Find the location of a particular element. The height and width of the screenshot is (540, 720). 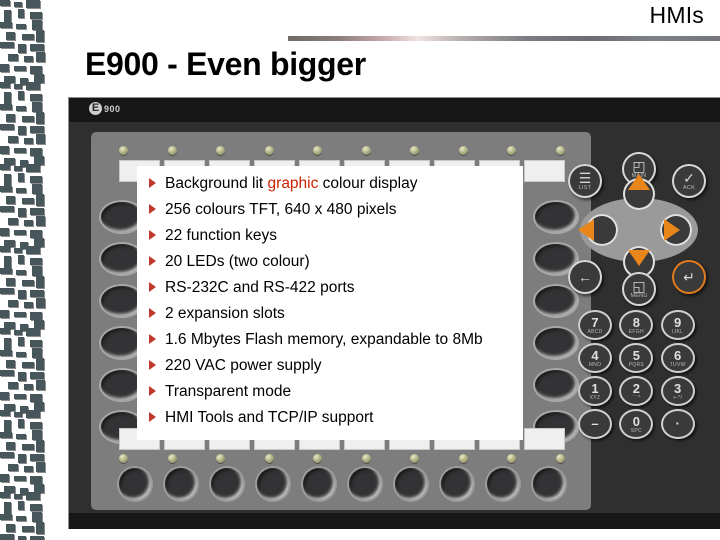

numpad-key-6: 6 TUVW is located at coordinates (677, 358).